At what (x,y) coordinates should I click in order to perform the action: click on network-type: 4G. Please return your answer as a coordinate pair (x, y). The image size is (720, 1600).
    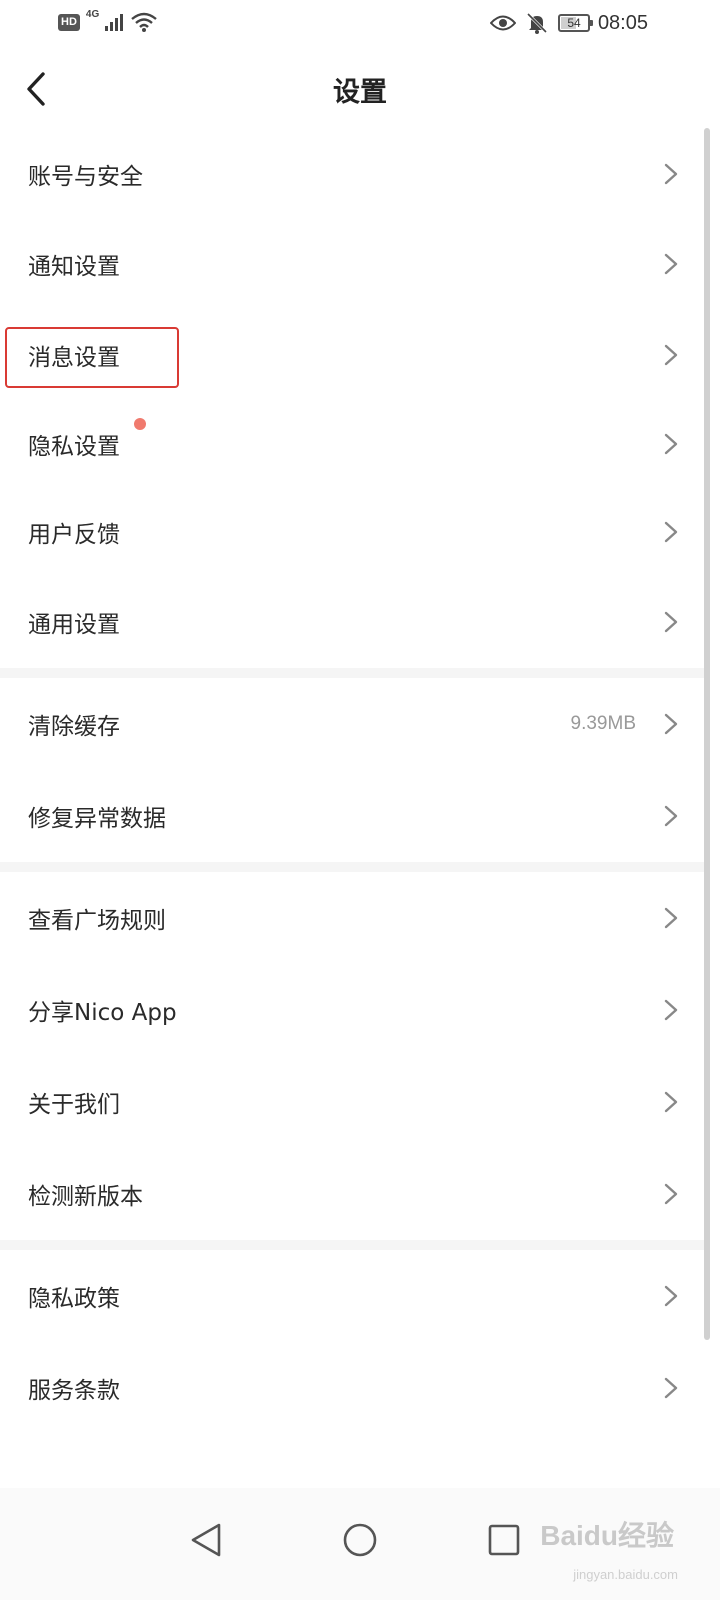
    Looking at the image, I should click on (92, 14).